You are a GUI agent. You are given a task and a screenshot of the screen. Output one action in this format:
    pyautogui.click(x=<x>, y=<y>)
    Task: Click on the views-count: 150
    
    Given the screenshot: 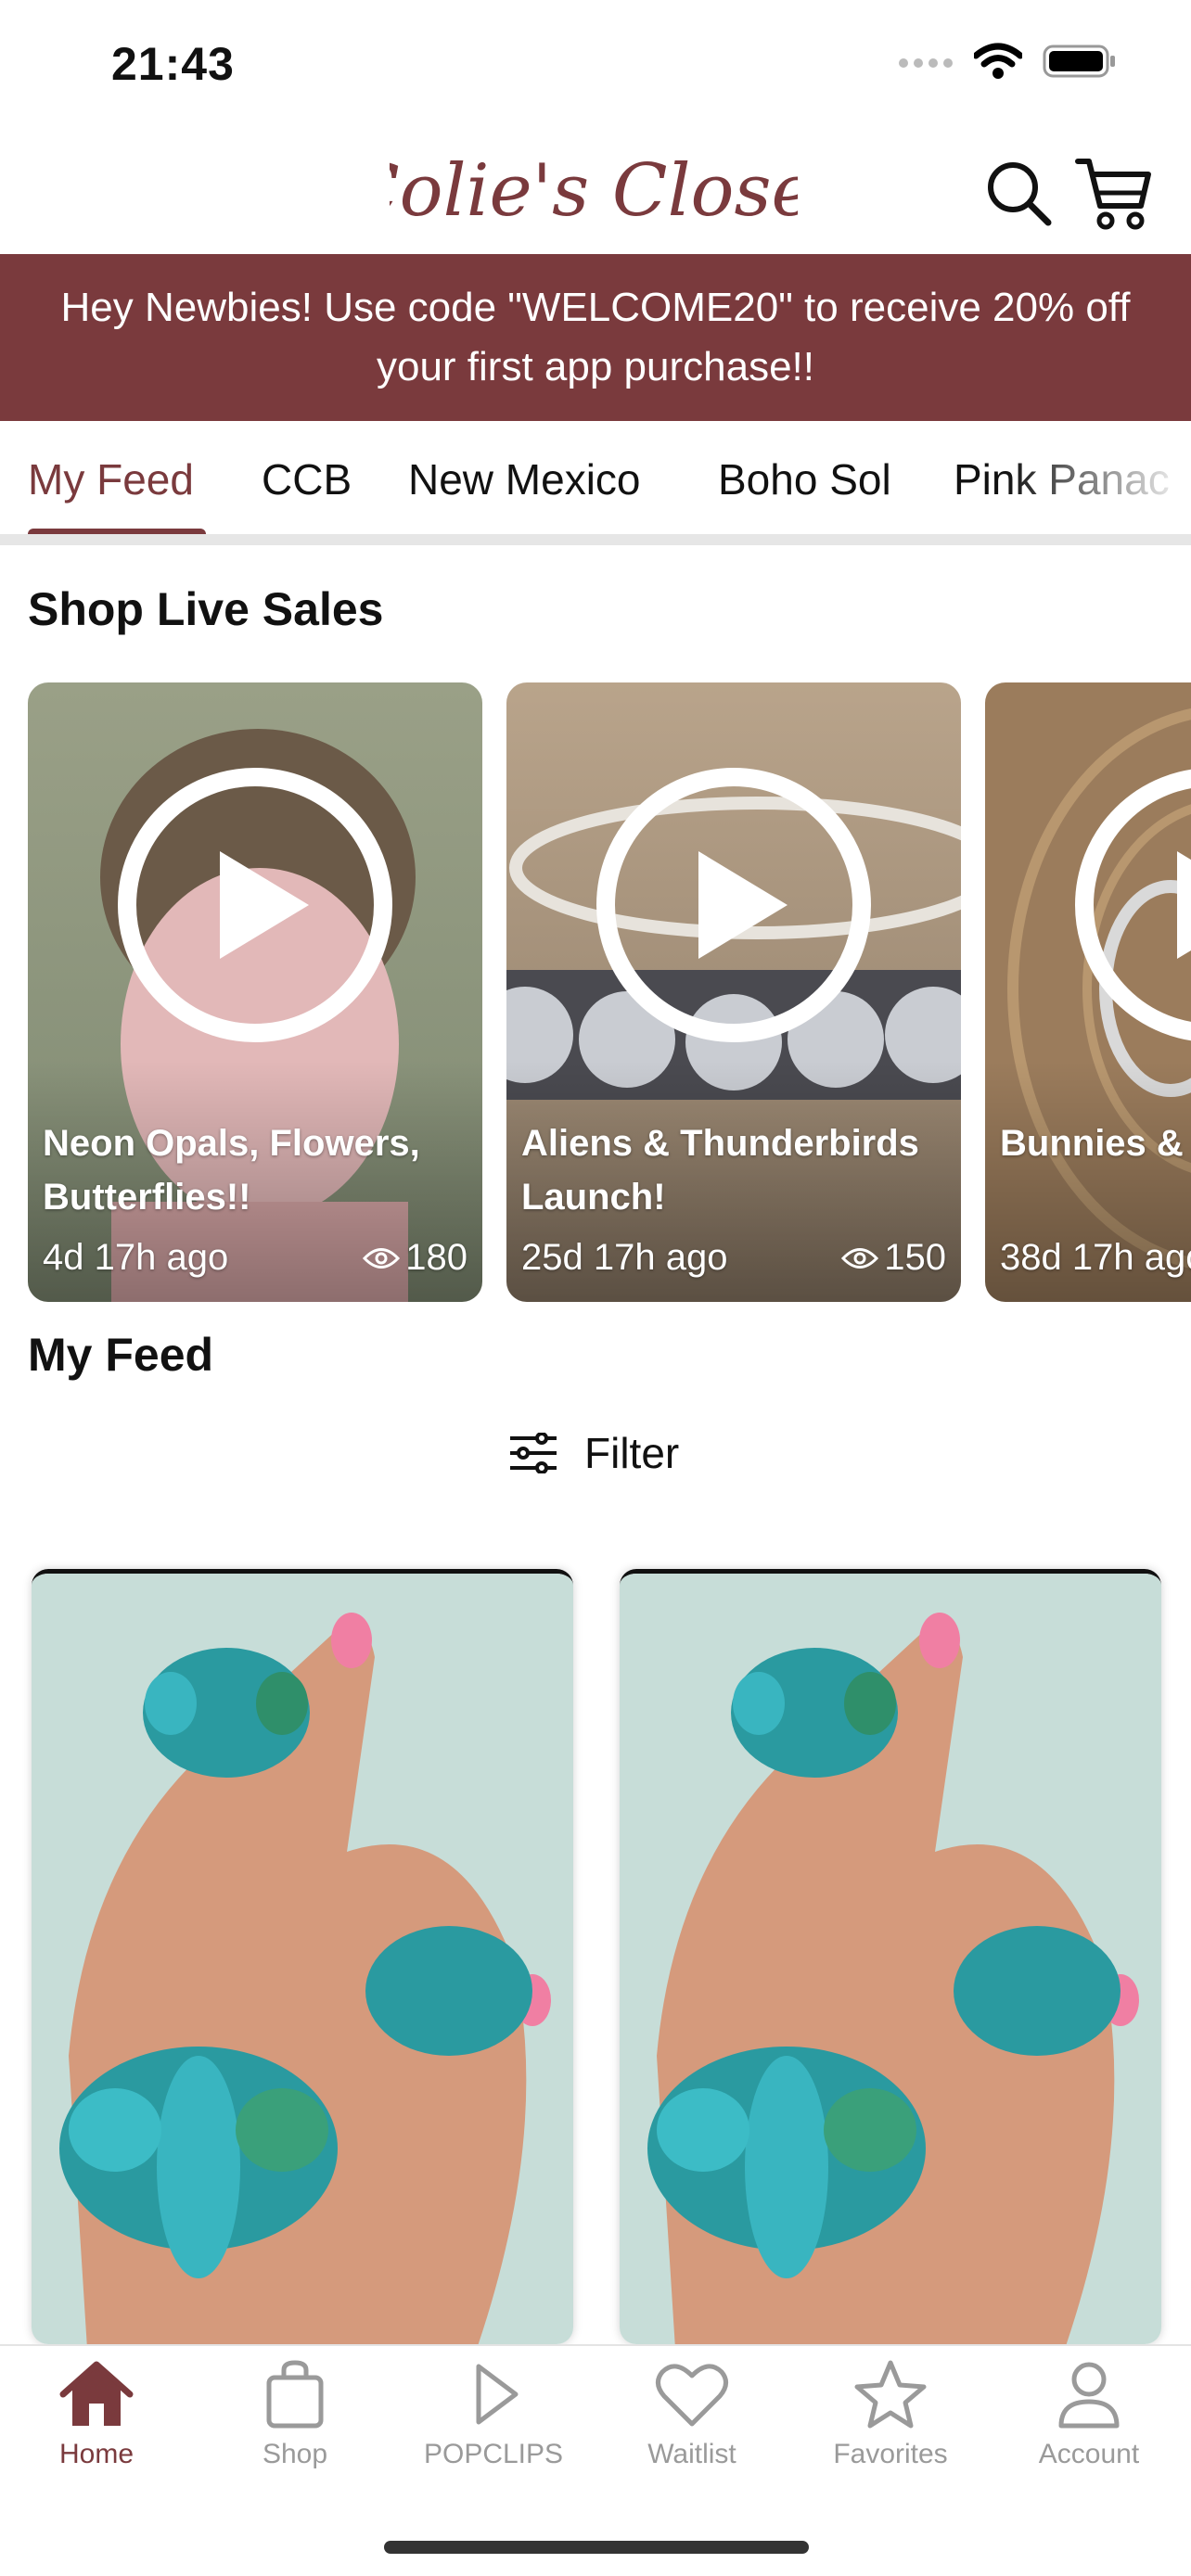 What is the action you would take?
    pyautogui.click(x=915, y=1257)
    